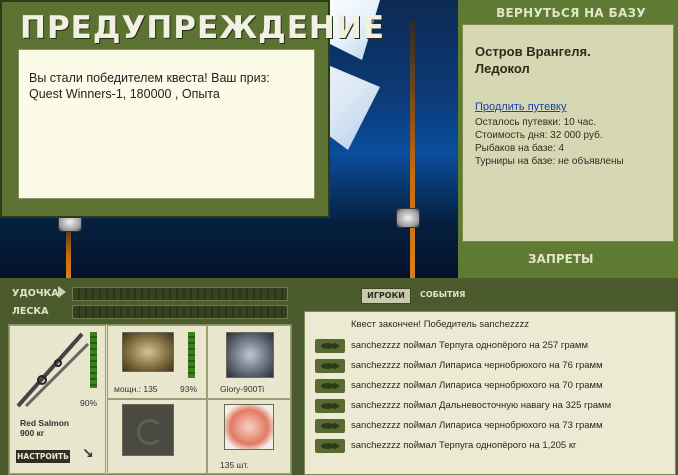 This screenshot has width=678, height=475. What do you see at coordinates (62, 292) in the screenshot?
I see `tension-pointer-icon` at bounding box center [62, 292].